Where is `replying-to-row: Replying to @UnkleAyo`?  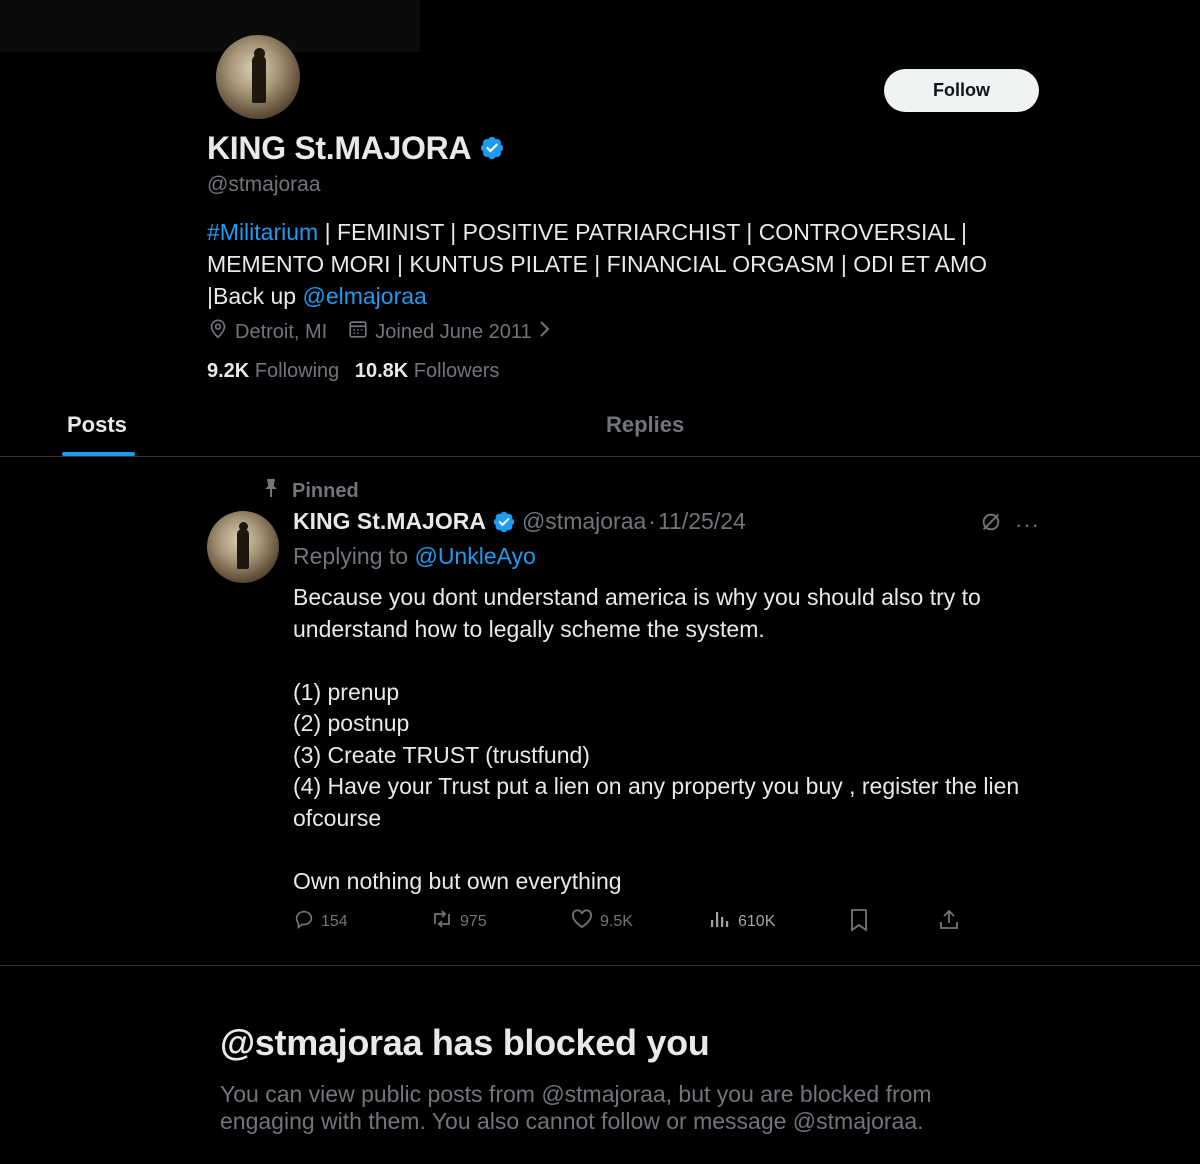 replying-to-row: Replying to @UnkleAyo is located at coordinates (414, 556).